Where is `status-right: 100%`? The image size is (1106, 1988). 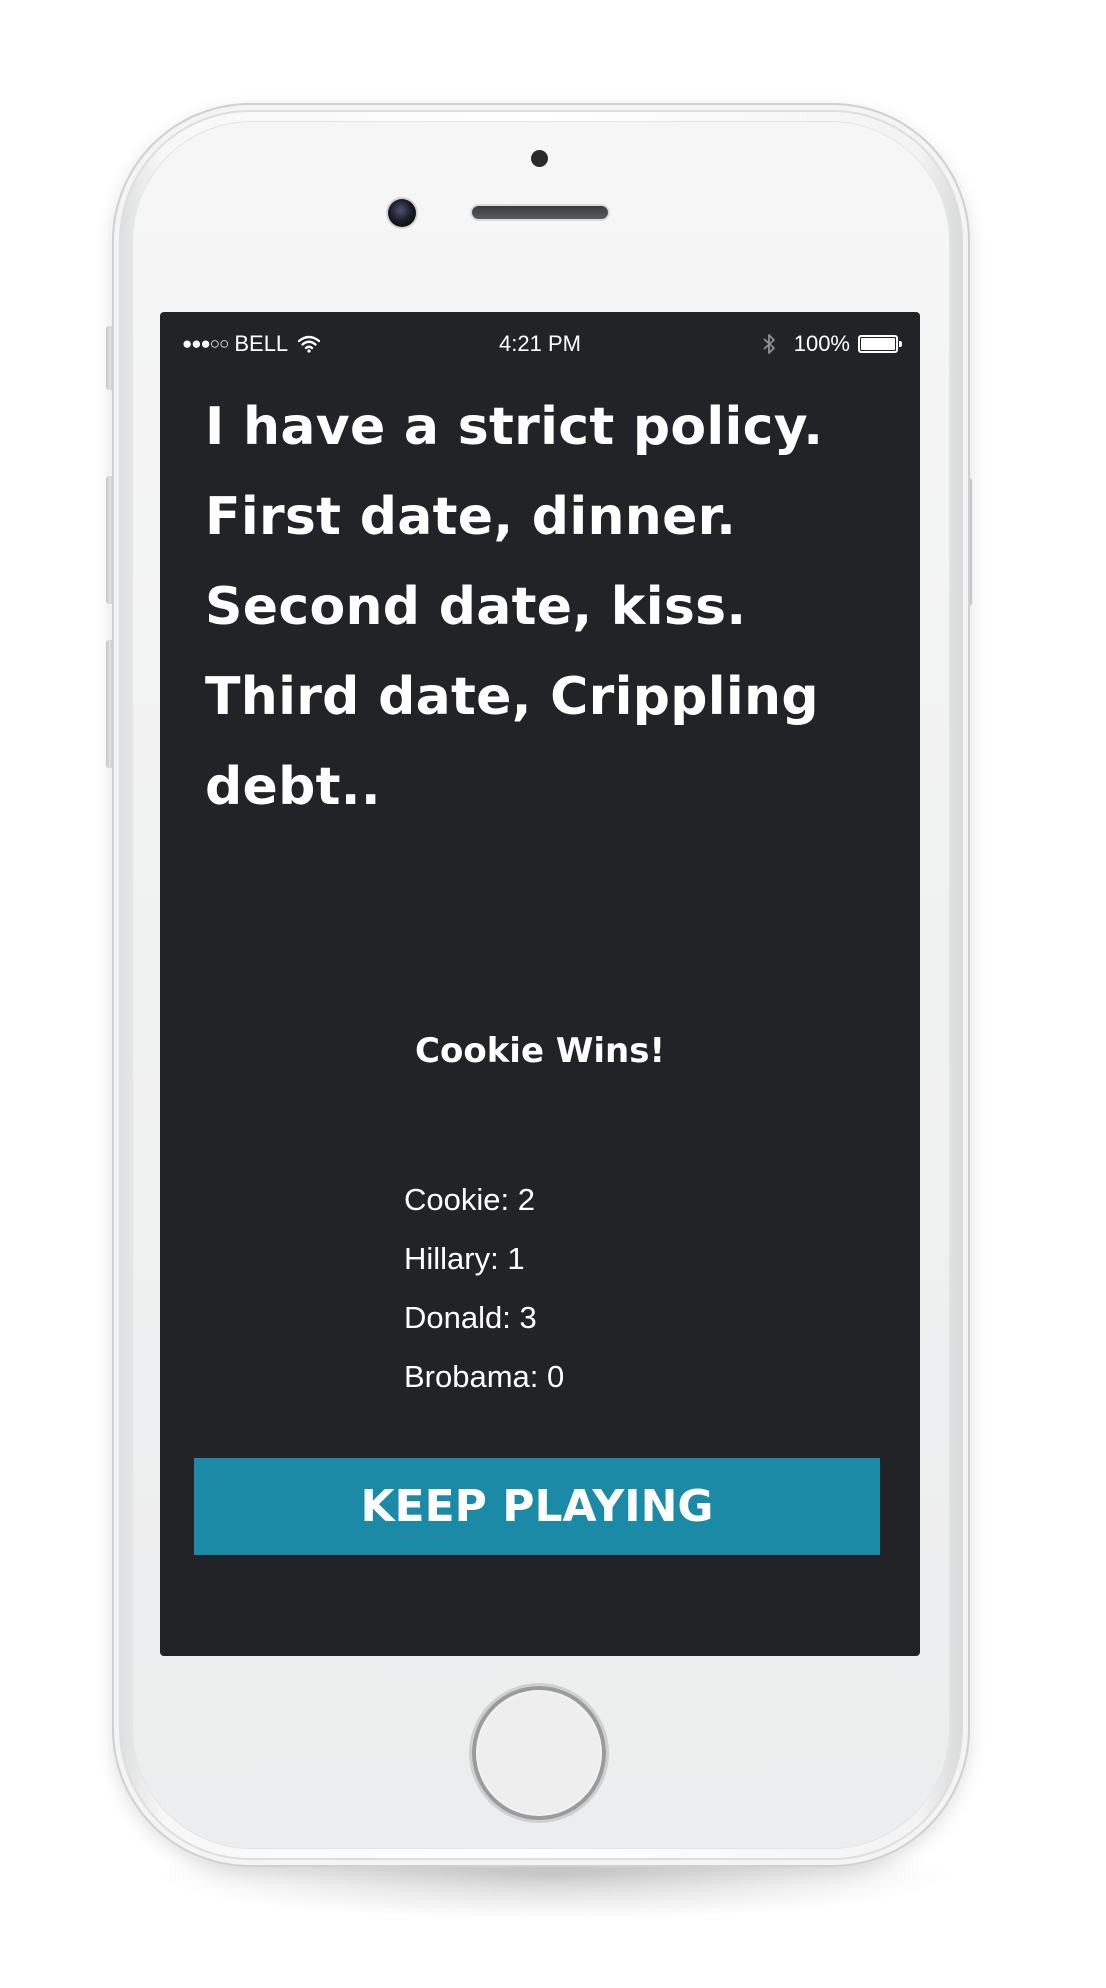
status-right: 100% is located at coordinates (832, 344).